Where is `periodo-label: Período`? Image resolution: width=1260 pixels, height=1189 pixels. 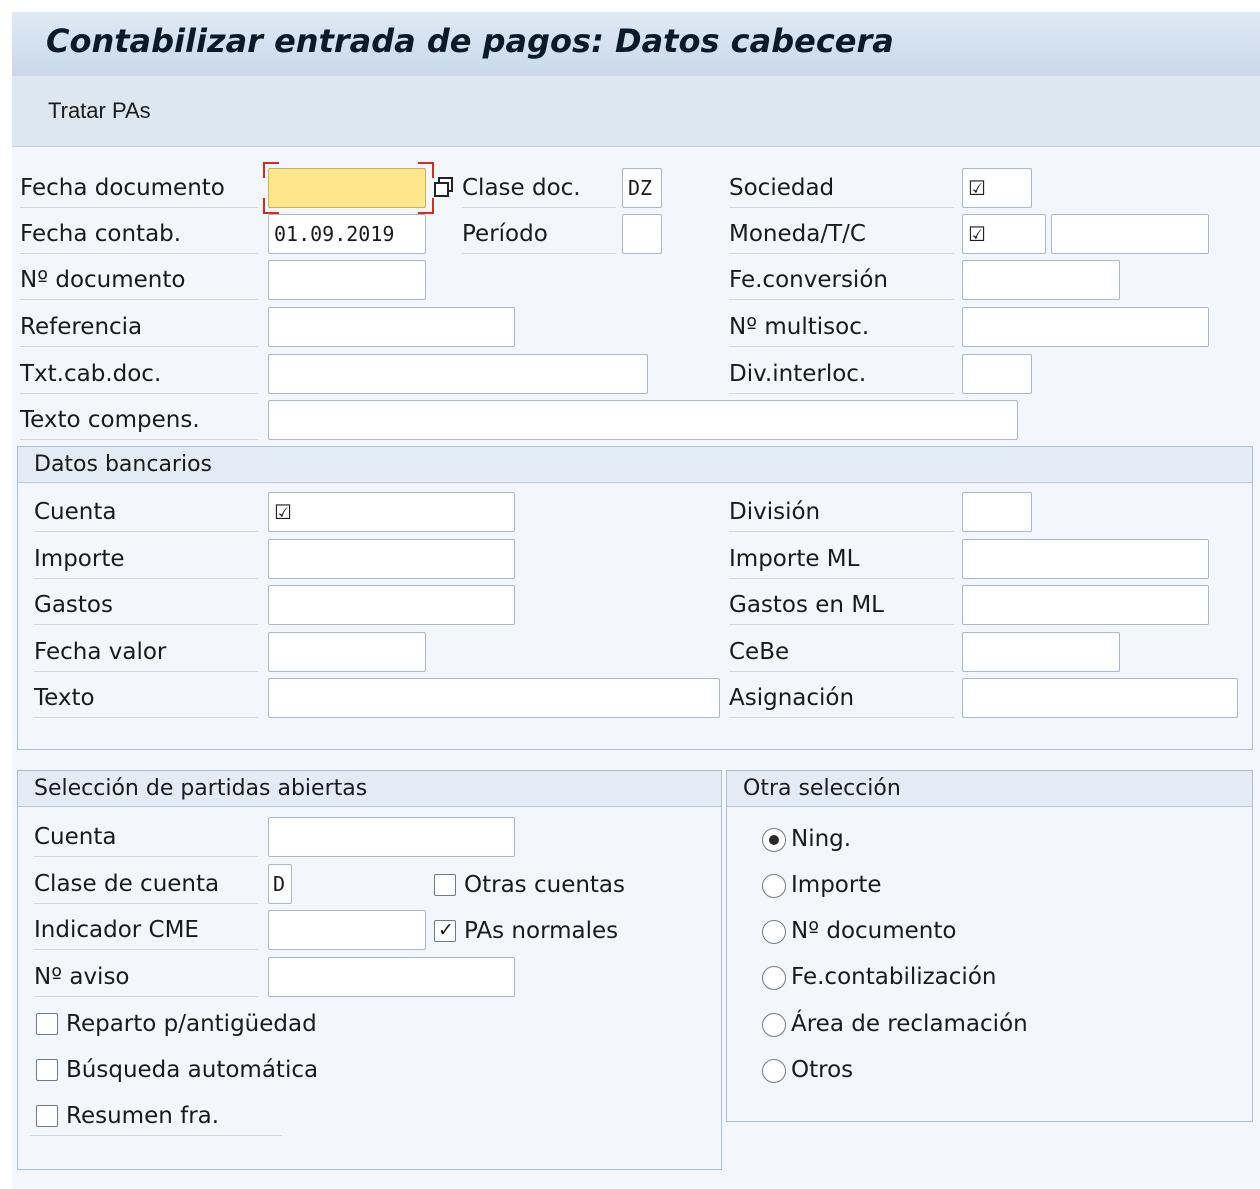 periodo-label: Período is located at coordinates (539, 234).